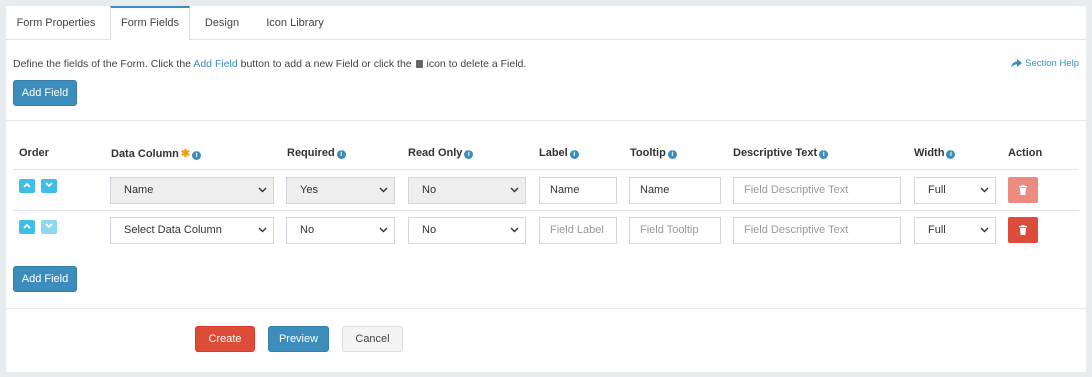  Describe the element at coordinates (45, 279) in the screenshot. I see `add-field-button-bottom: Add Field` at that location.